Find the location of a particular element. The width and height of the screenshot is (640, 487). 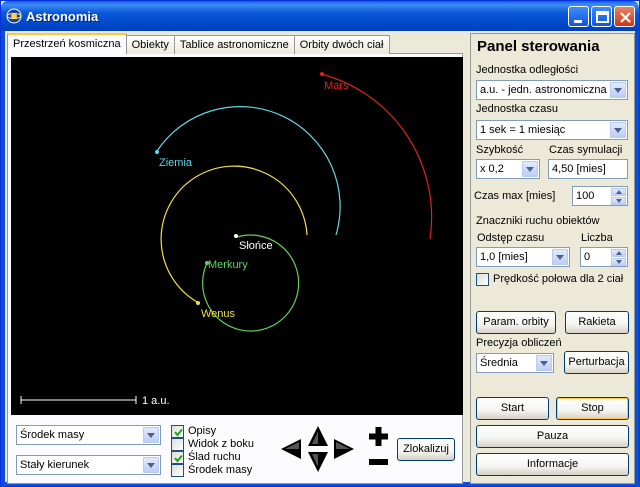

close-icon is located at coordinates (625, 17).